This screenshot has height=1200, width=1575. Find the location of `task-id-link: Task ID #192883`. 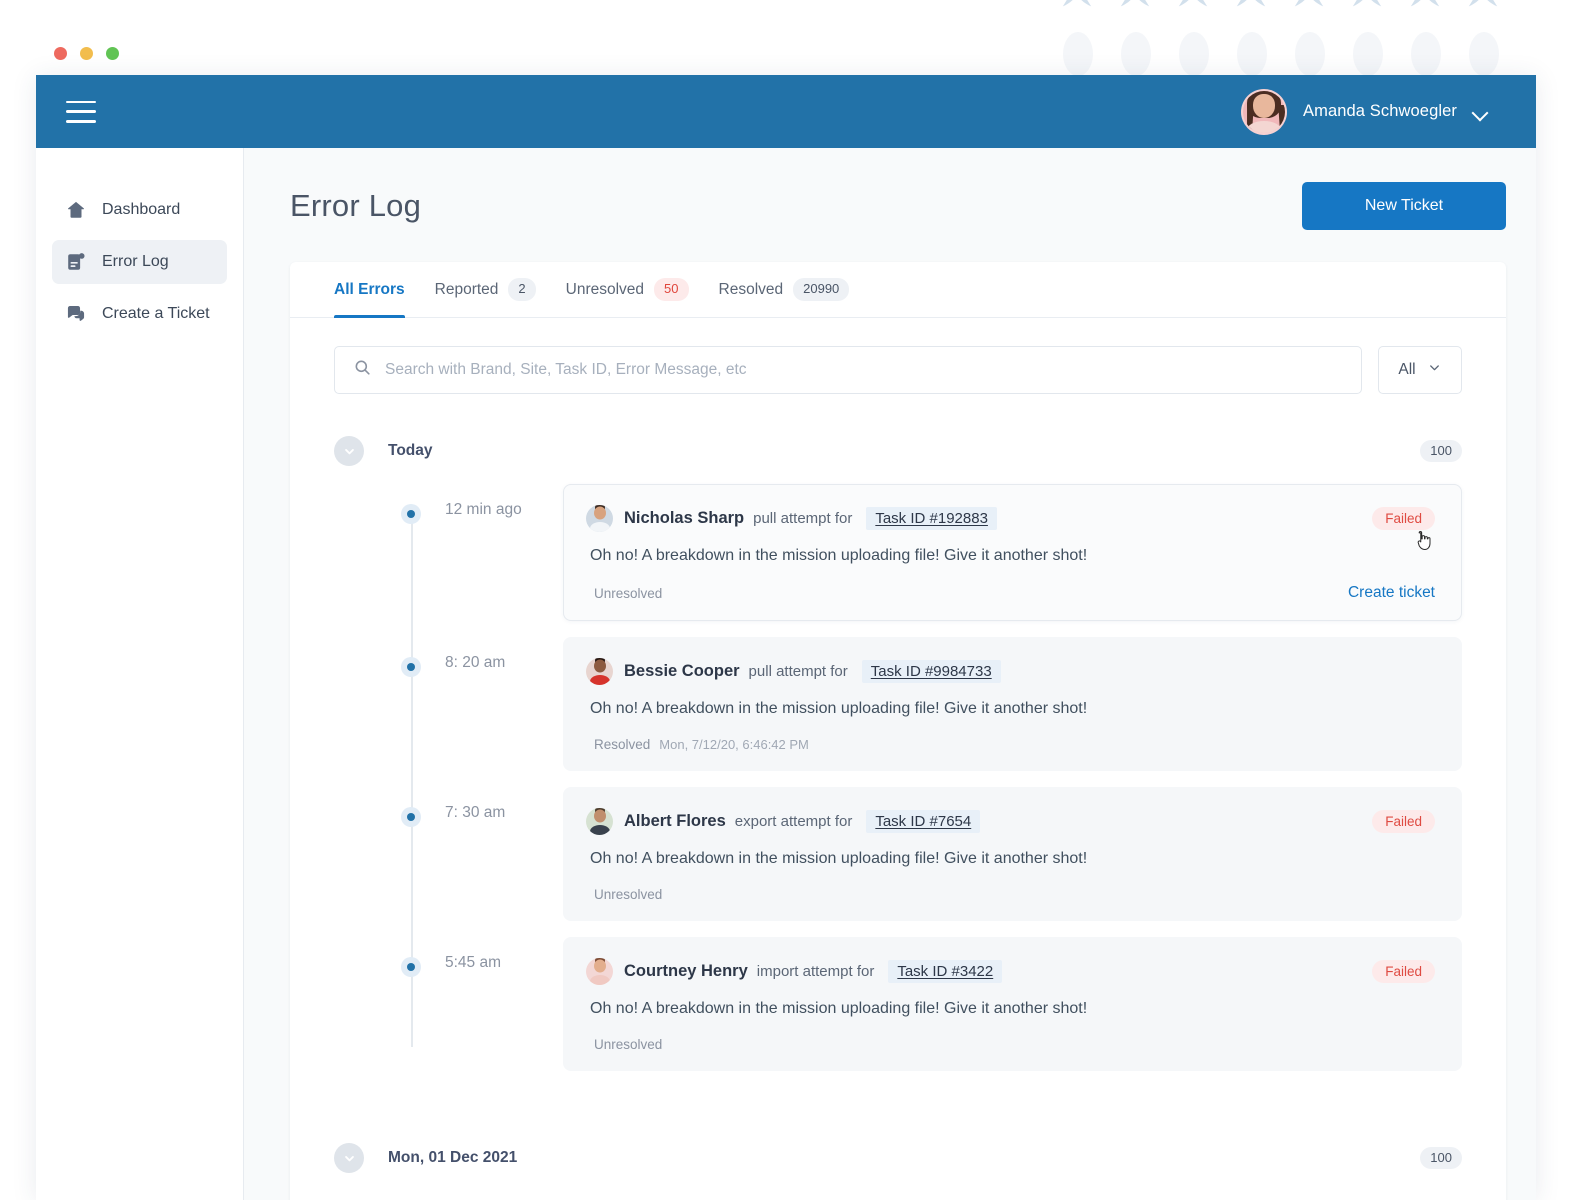

task-id-link: Task ID #192883 is located at coordinates (931, 518).